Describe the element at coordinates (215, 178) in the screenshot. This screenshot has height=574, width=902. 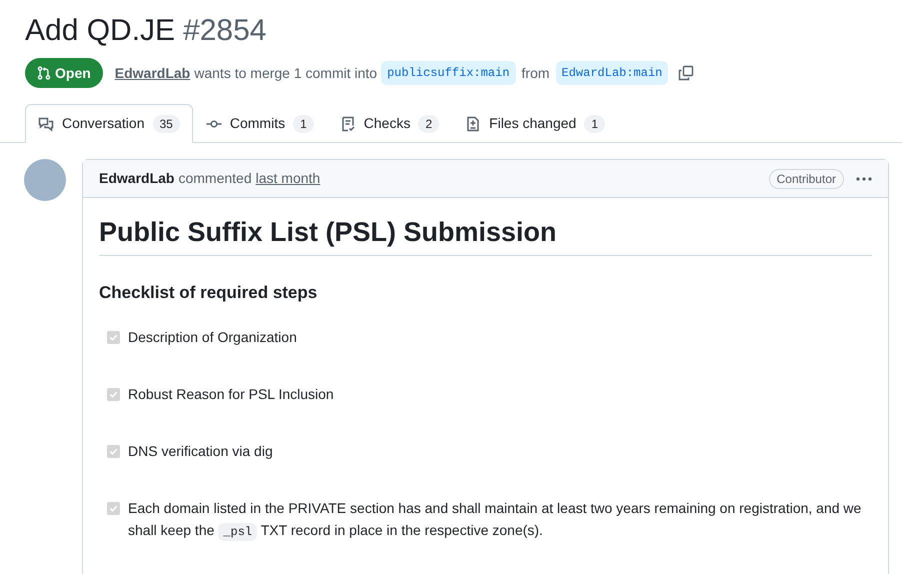
I see `comment-action: commented` at that location.